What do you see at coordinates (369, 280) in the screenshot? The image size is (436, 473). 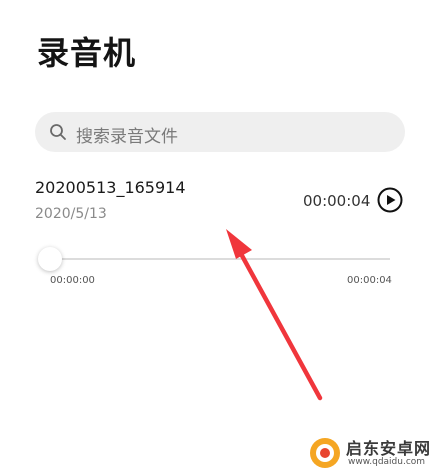 I see `total-time: 00:00:04` at bounding box center [369, 280].